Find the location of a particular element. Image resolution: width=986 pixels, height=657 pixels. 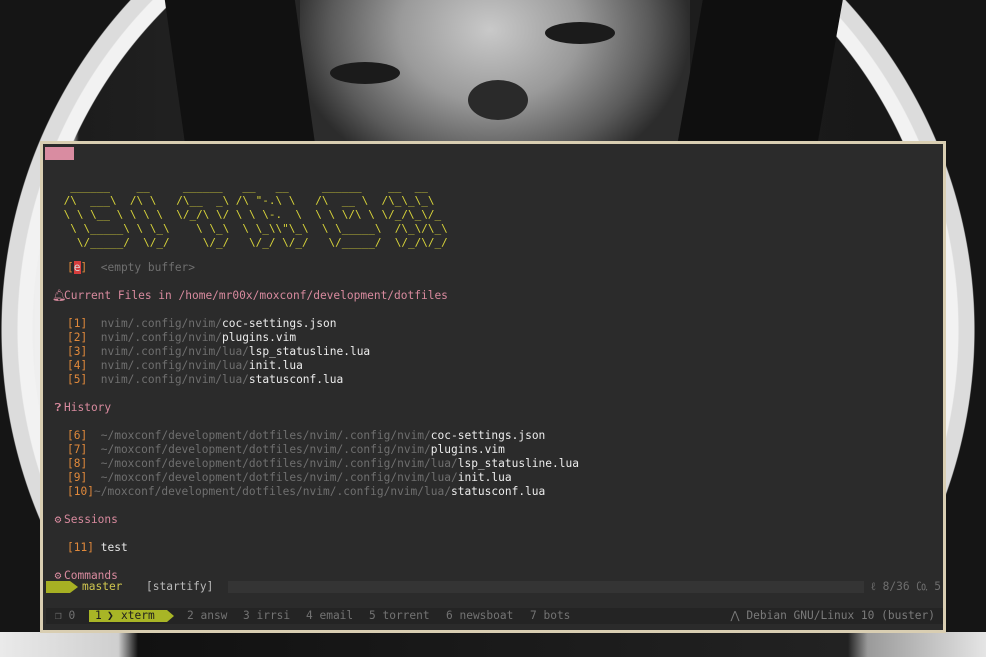

tmux-window: 4 email is located at coordinates (329, 616).